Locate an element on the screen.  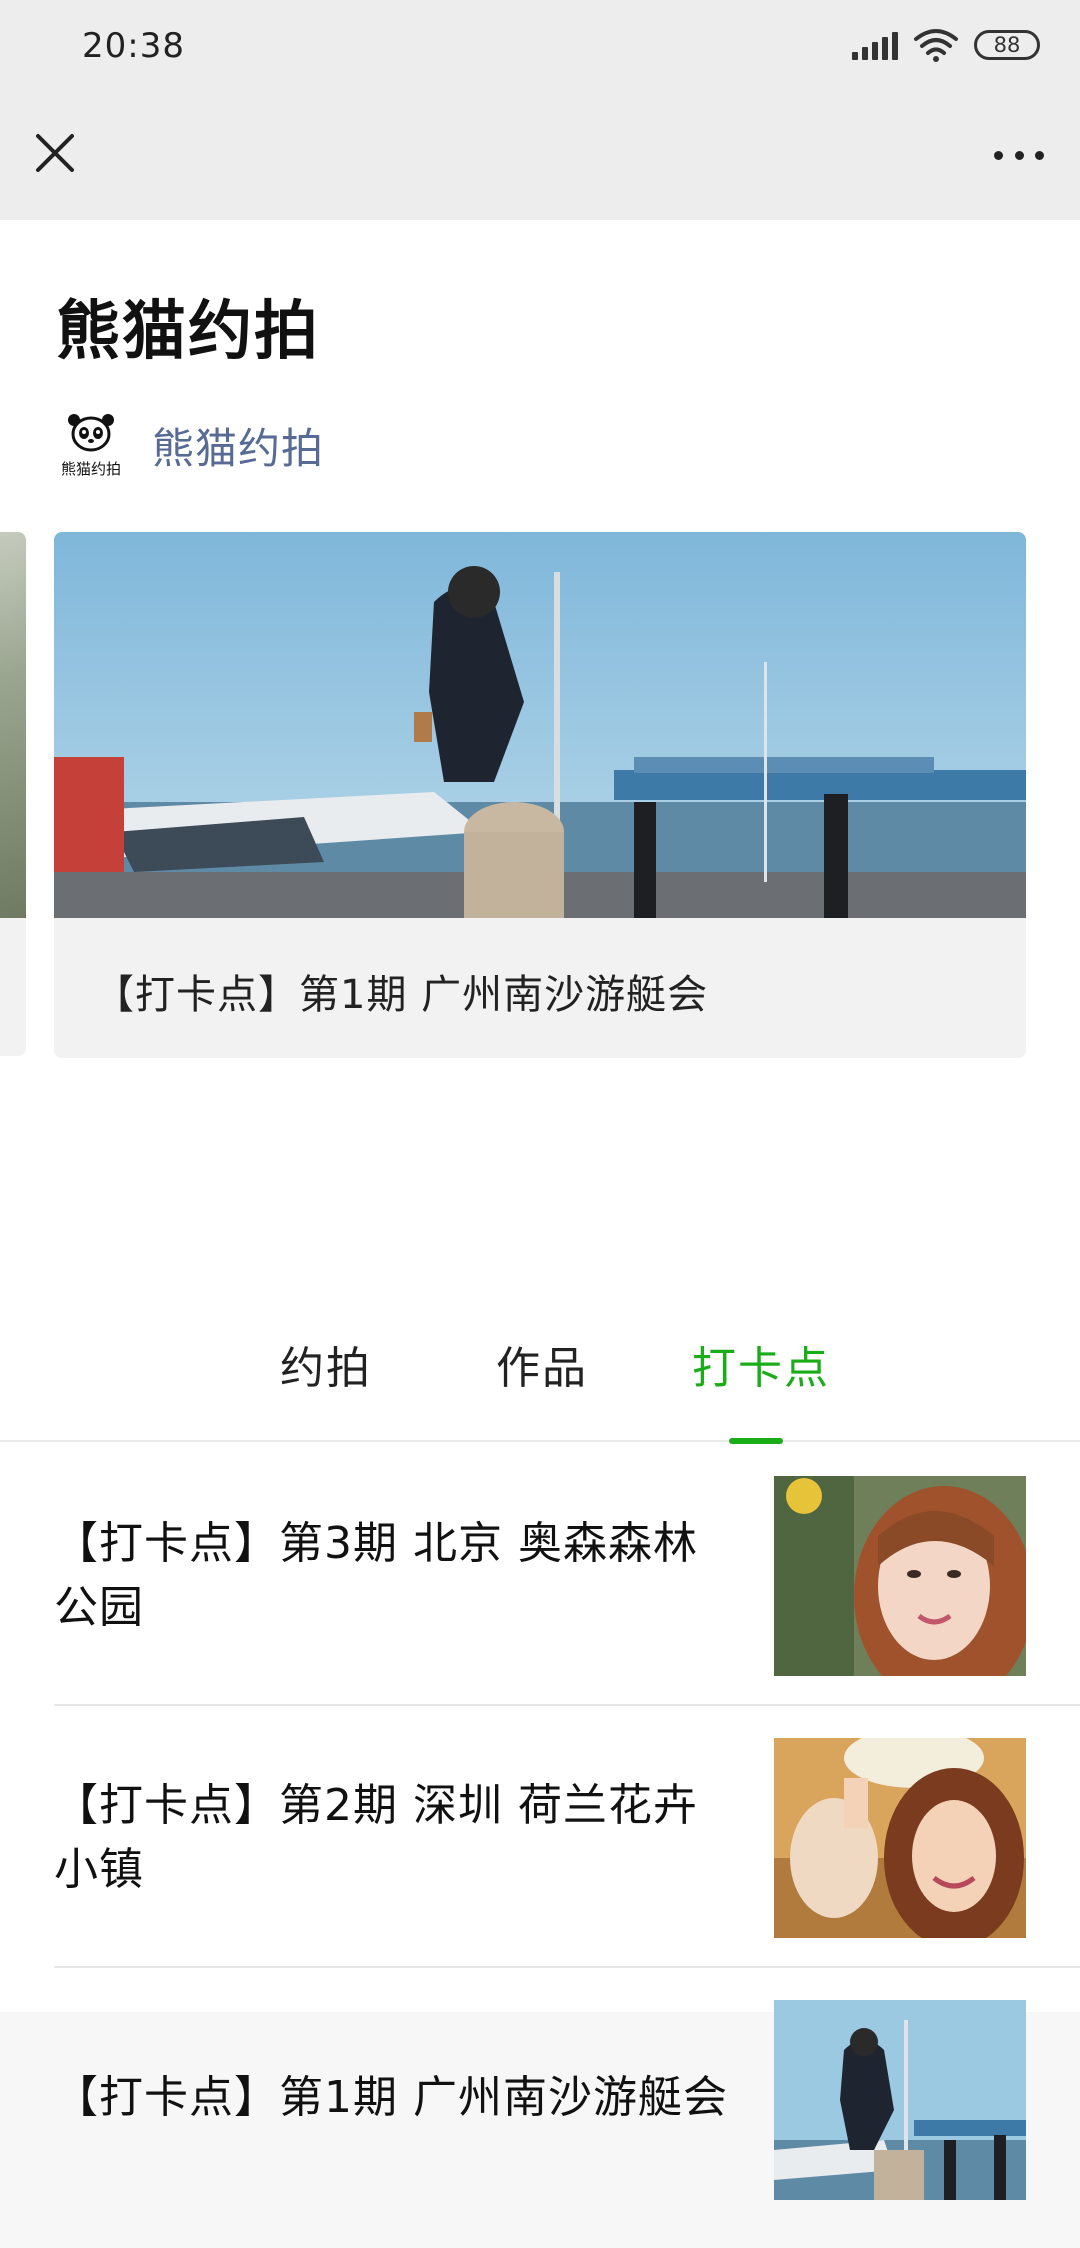
list-item: 【打卡点】第2期 深圳 荷兰花卉小镇 is located at coordinates (567, 1837).